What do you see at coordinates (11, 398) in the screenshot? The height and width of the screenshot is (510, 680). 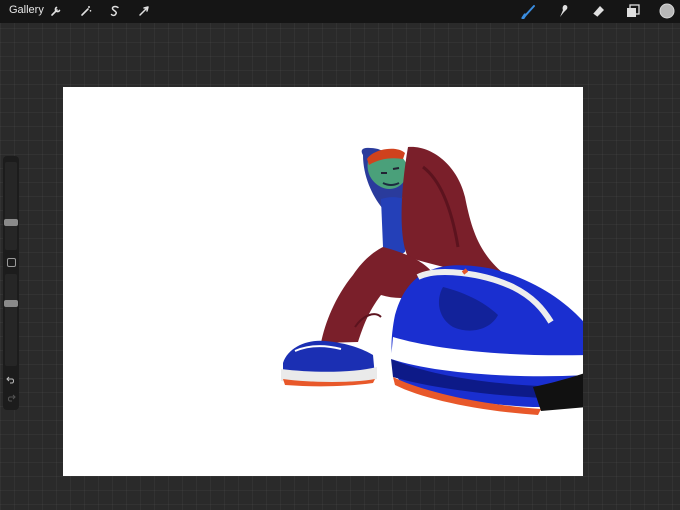 I see `redo-icon` at bounding box center [11, 398].